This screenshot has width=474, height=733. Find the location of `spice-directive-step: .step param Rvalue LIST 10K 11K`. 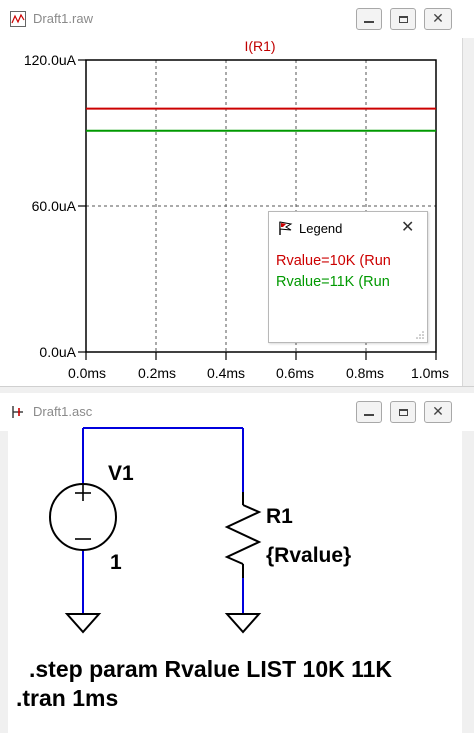

spice-directive-step: .step param Rvalue LIST 10K 11K is located at coordinates (210, 669).